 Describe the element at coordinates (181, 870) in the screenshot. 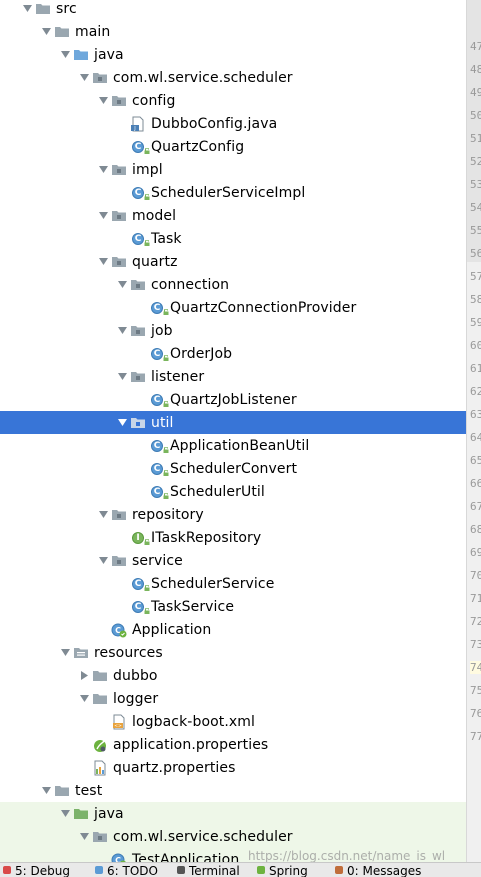

I see `terminal-icon` at that location.